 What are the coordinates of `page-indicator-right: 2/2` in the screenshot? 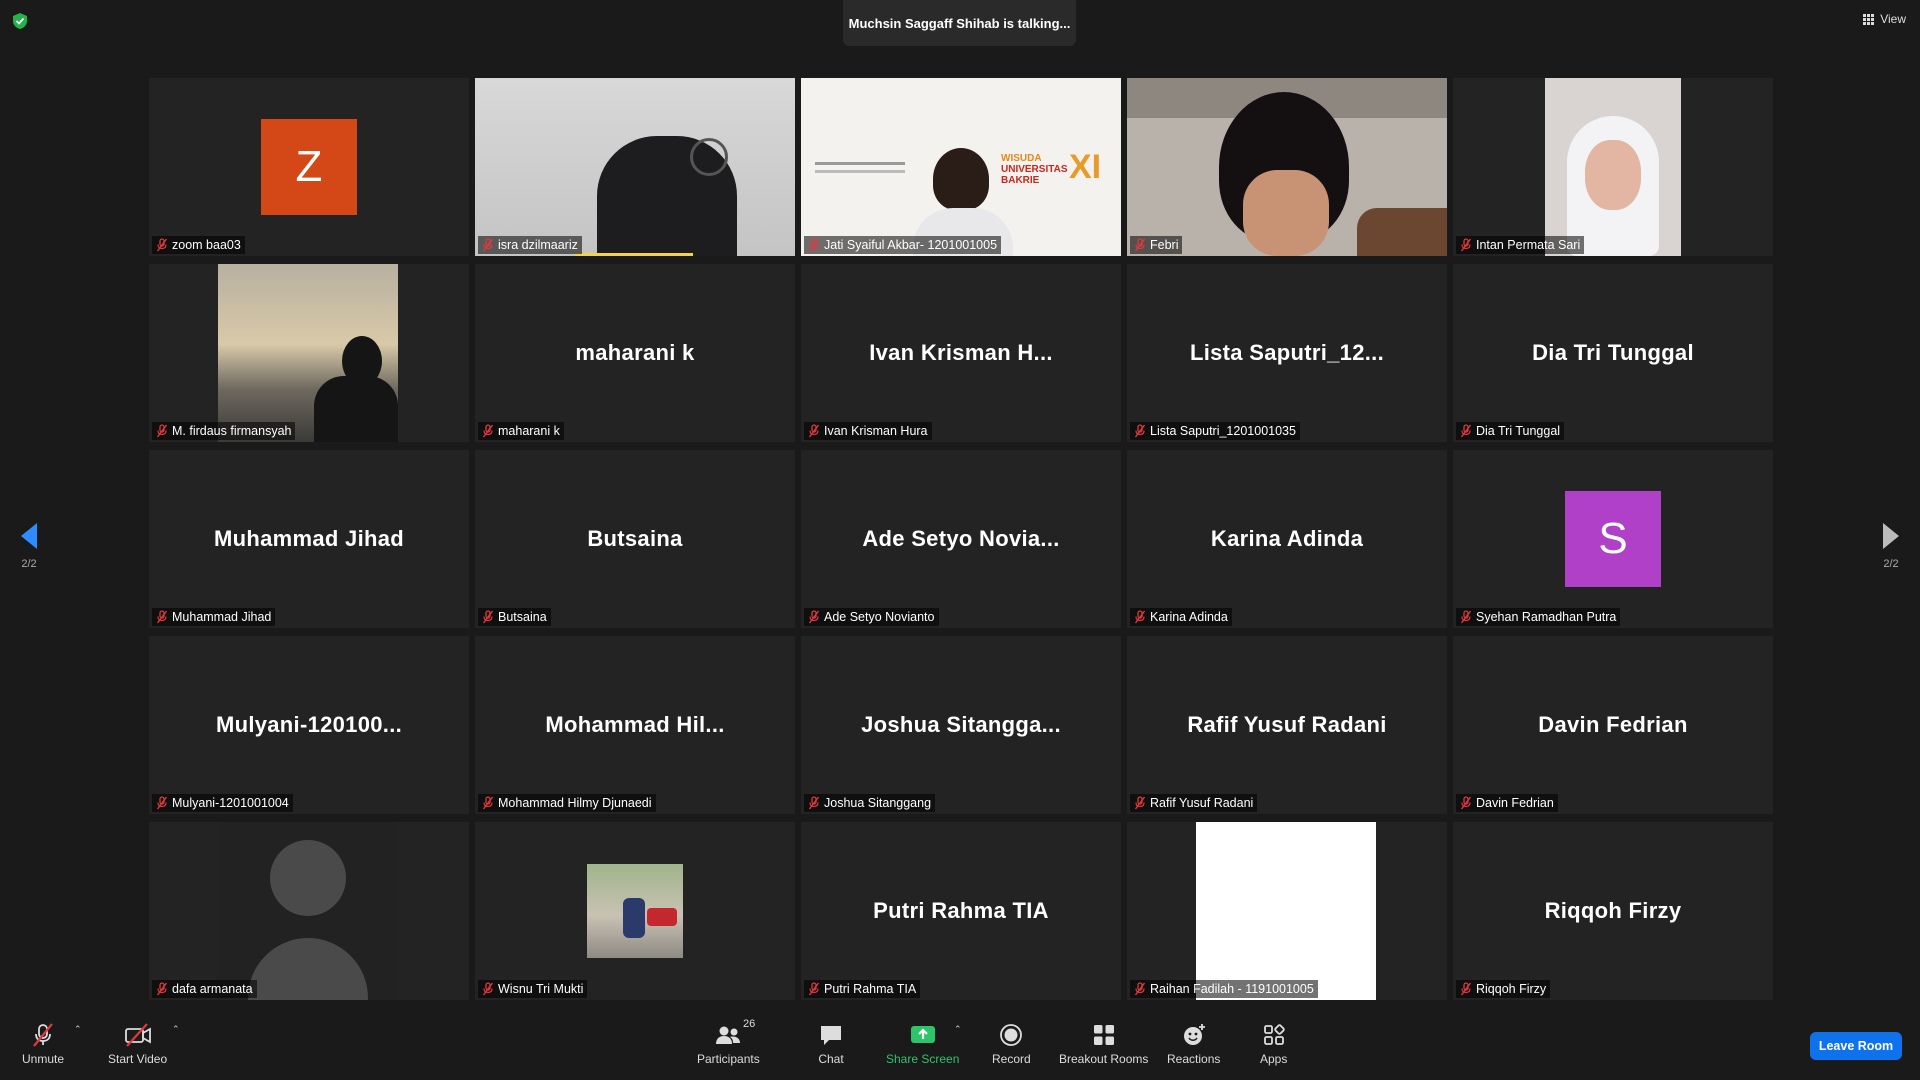 It's located at (1891, 564).